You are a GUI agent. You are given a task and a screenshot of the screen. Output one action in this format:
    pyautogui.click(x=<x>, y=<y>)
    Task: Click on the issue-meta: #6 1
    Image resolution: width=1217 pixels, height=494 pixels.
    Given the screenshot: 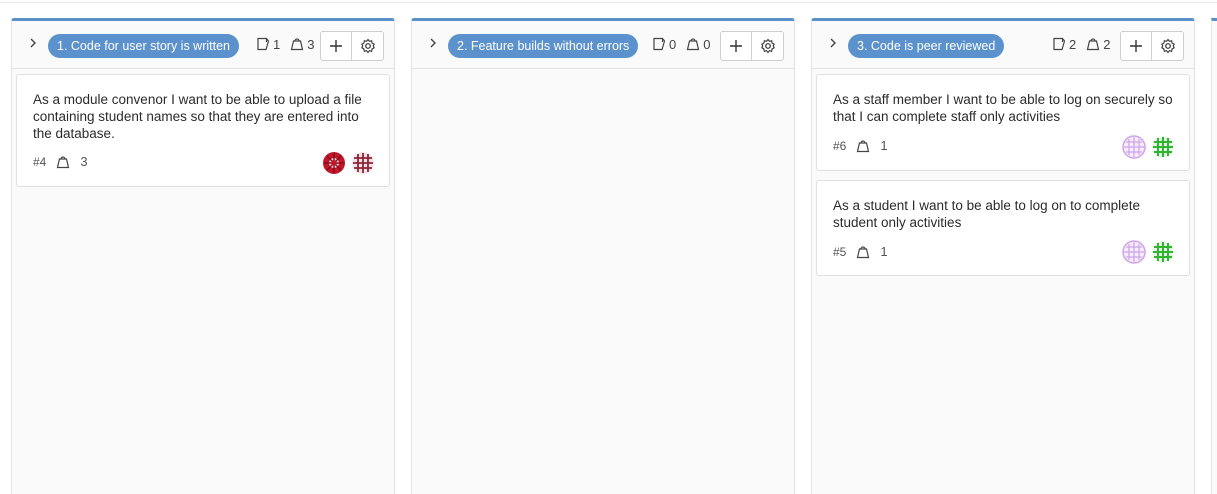 What is the action you would take?
    pyautogui.click(x=860, y=145)
    